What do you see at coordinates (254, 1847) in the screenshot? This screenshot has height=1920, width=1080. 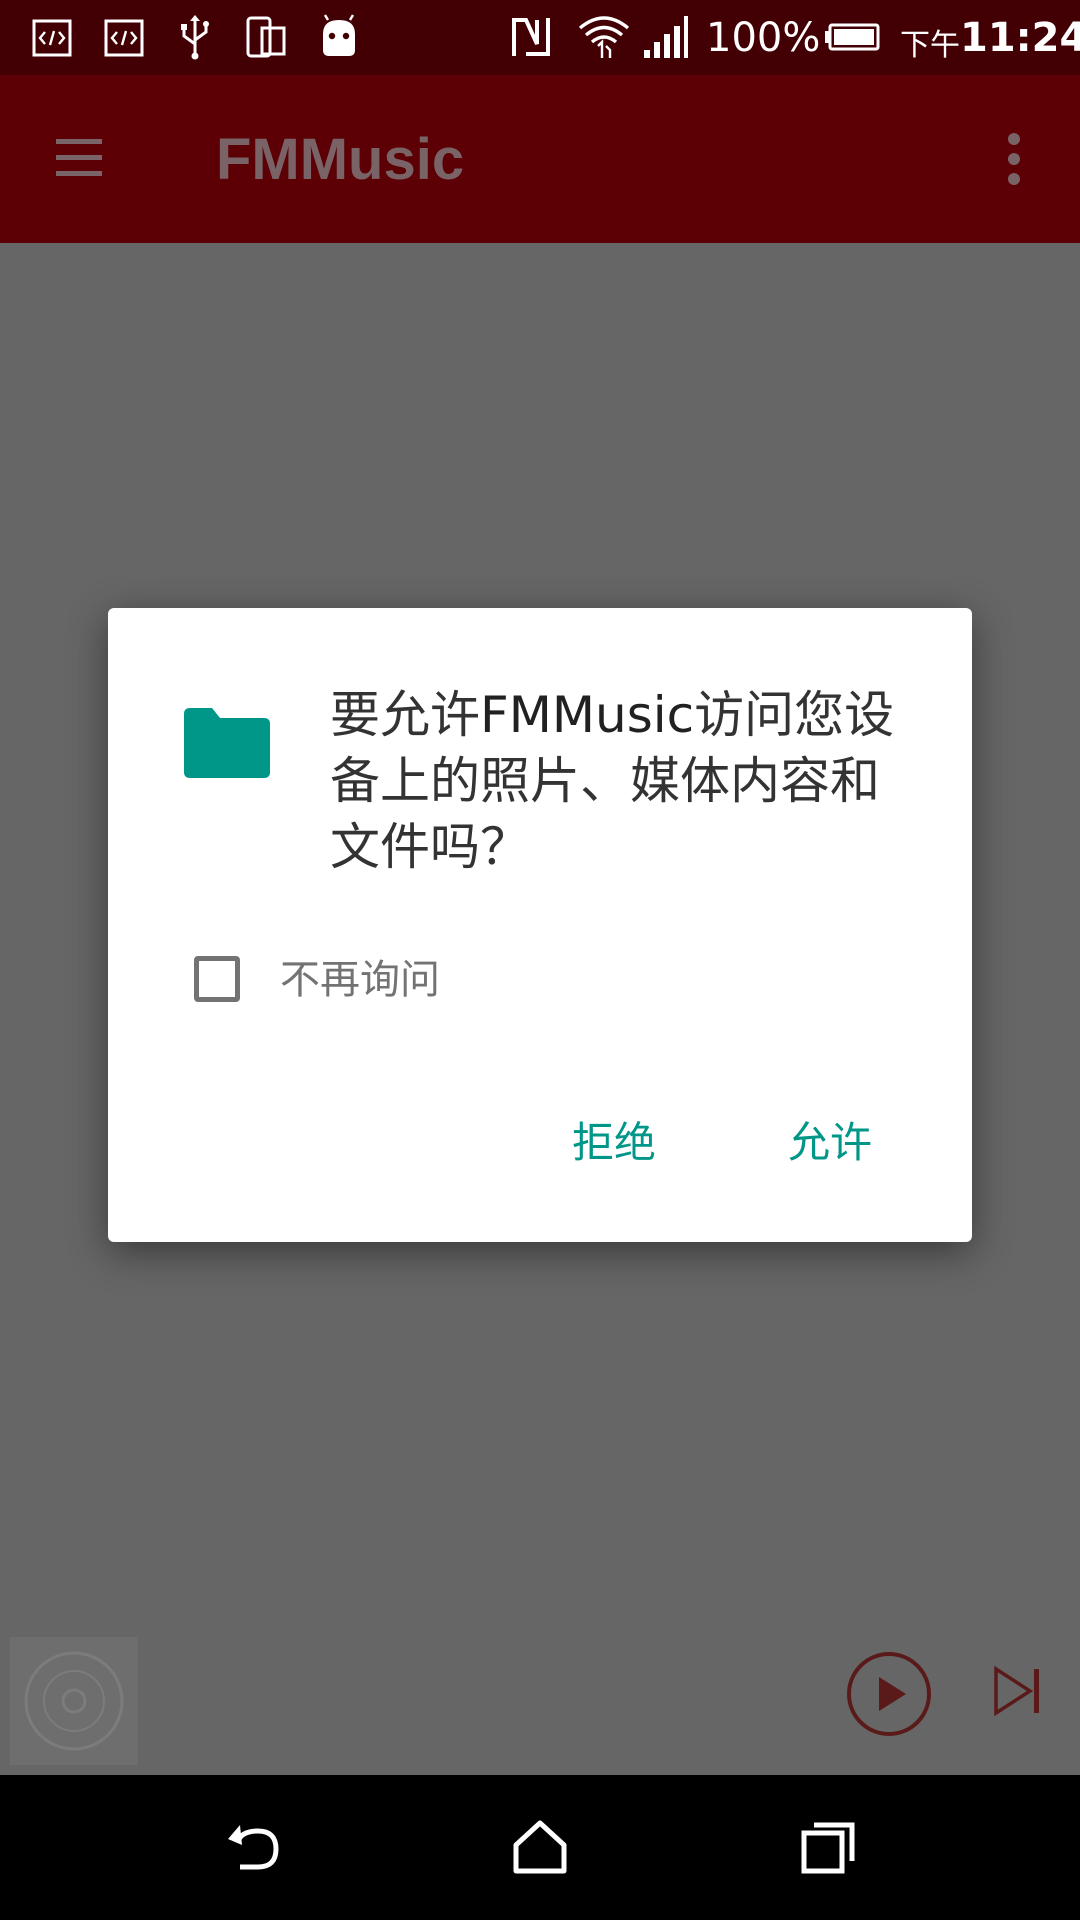 I see `back-icon` at bounding box center [254, 1847].